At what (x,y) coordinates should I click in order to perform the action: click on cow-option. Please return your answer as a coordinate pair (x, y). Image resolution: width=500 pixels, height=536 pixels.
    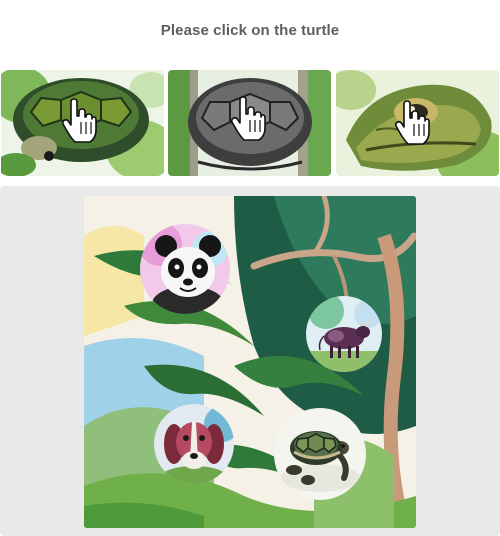
    Looking at the image, I should click on (344, 334).